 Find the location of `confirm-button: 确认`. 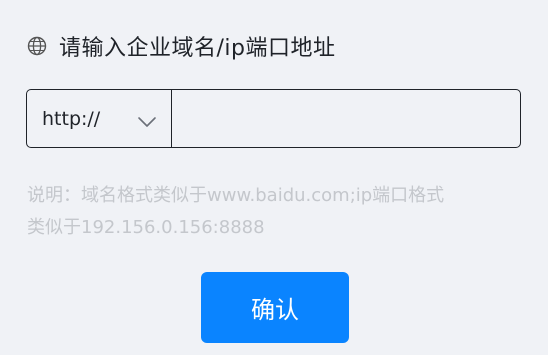

confirm-button: 确认 is located at coordinates (275, 307).